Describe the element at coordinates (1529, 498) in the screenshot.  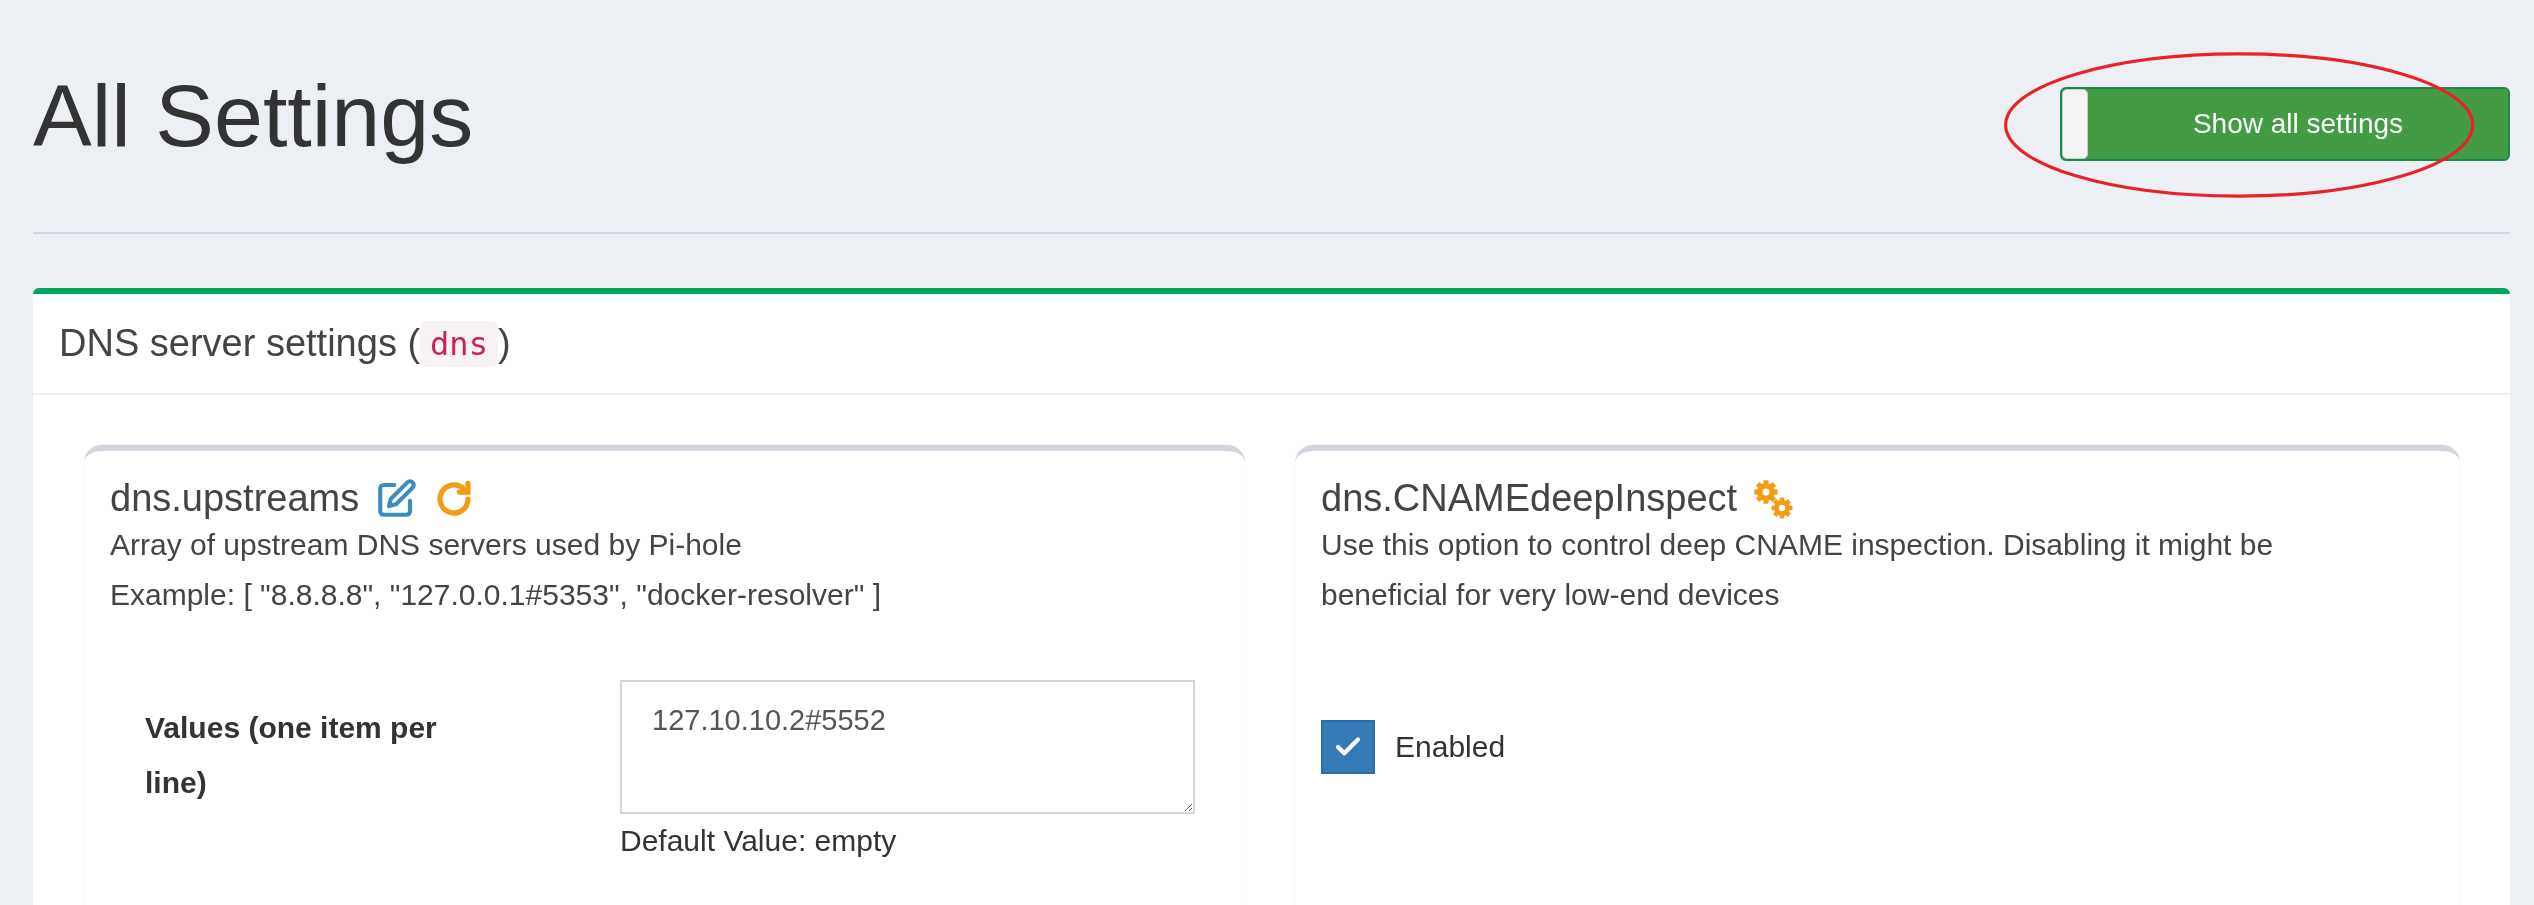
I see `setting-name: dns.CNAMEdeepInspect` at that location.